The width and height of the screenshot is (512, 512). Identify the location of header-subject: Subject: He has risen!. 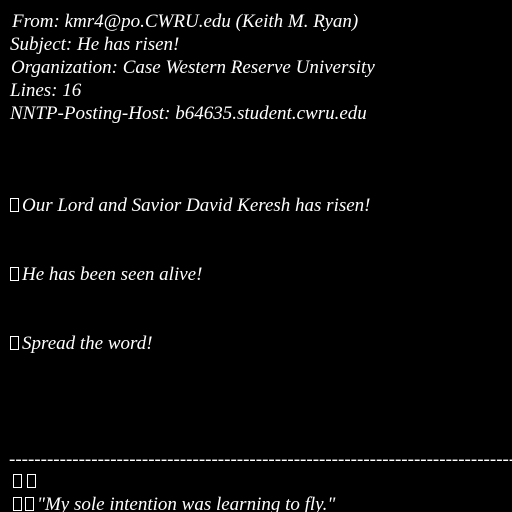
(95, 44).